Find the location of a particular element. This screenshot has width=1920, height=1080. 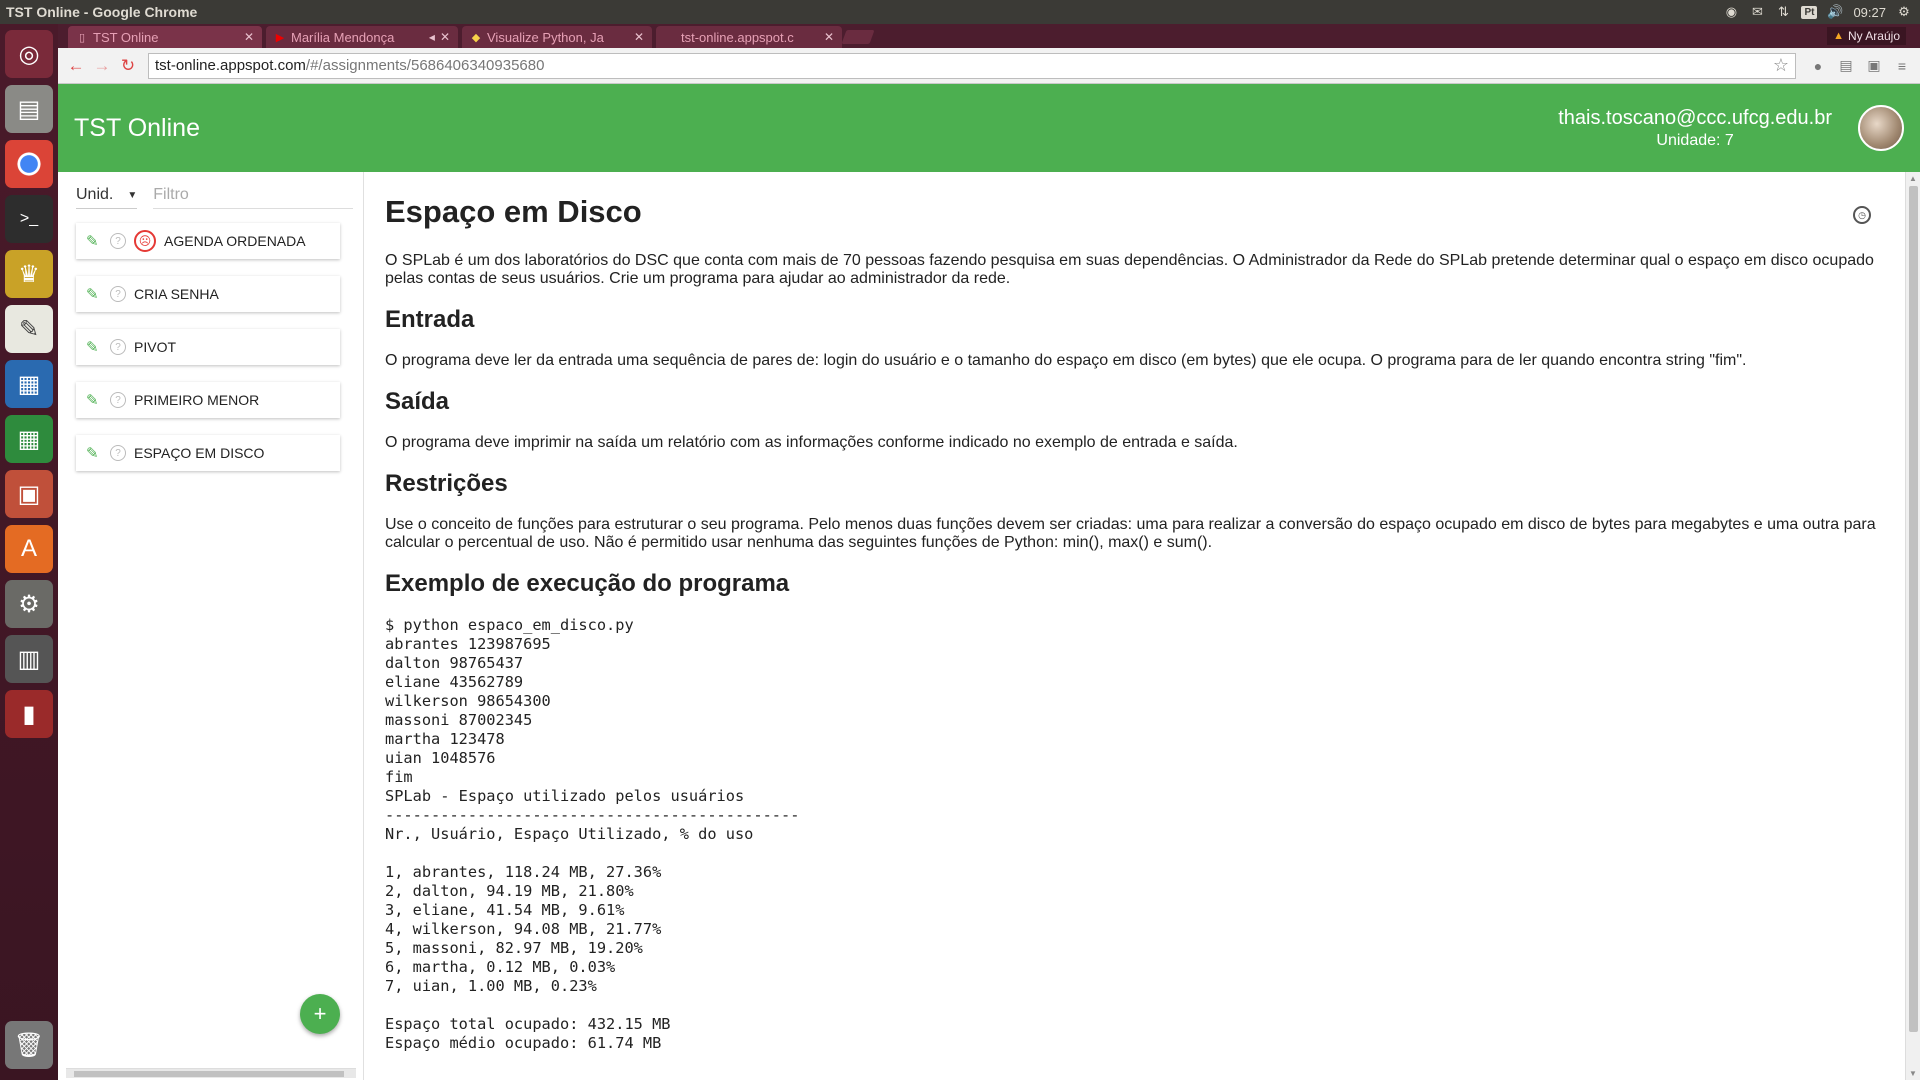

forward-arrow-icon: → is located at coordinates (102, 66).